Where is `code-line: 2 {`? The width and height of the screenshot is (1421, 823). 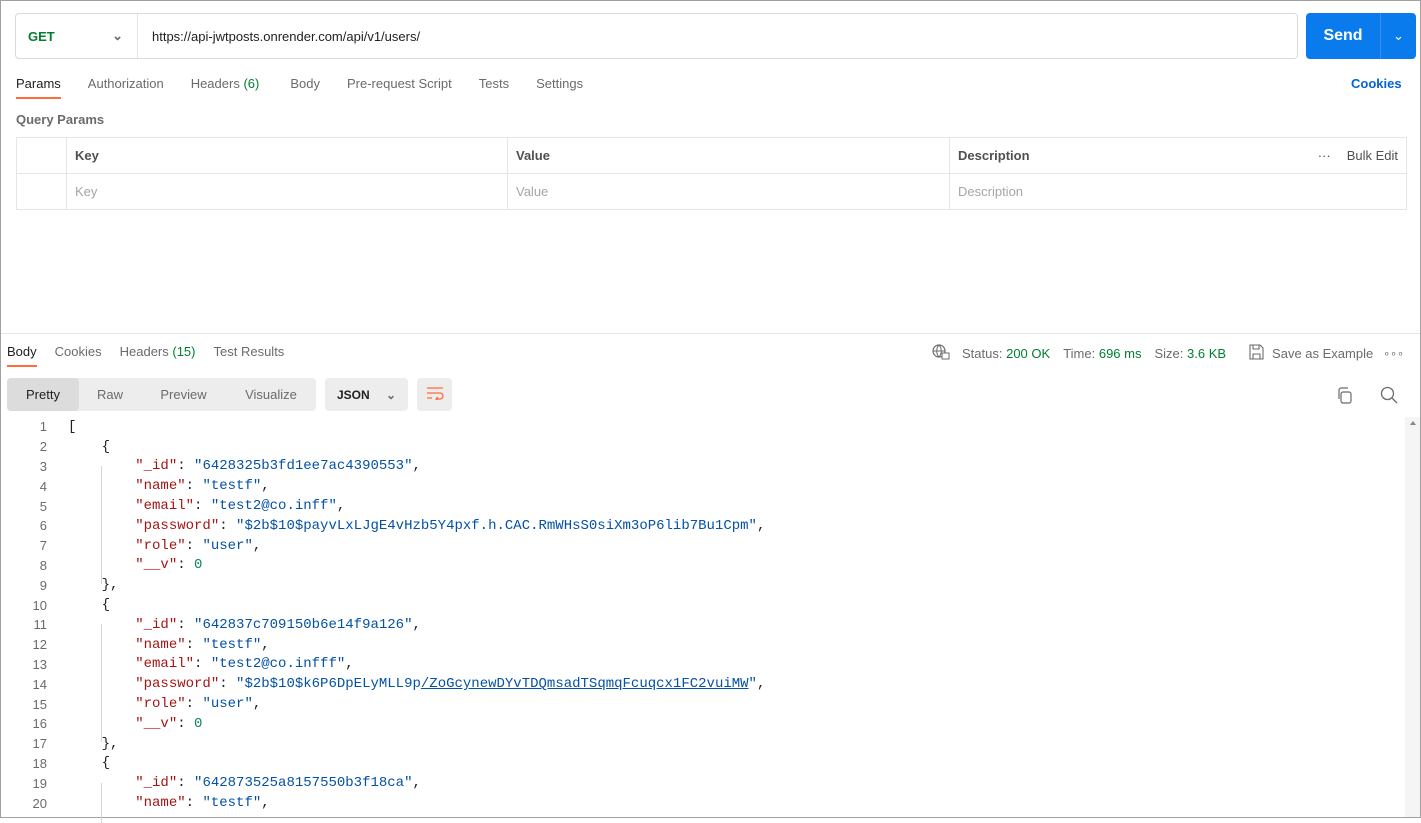 code-line: 2 { is located at coordinates (702, 447).